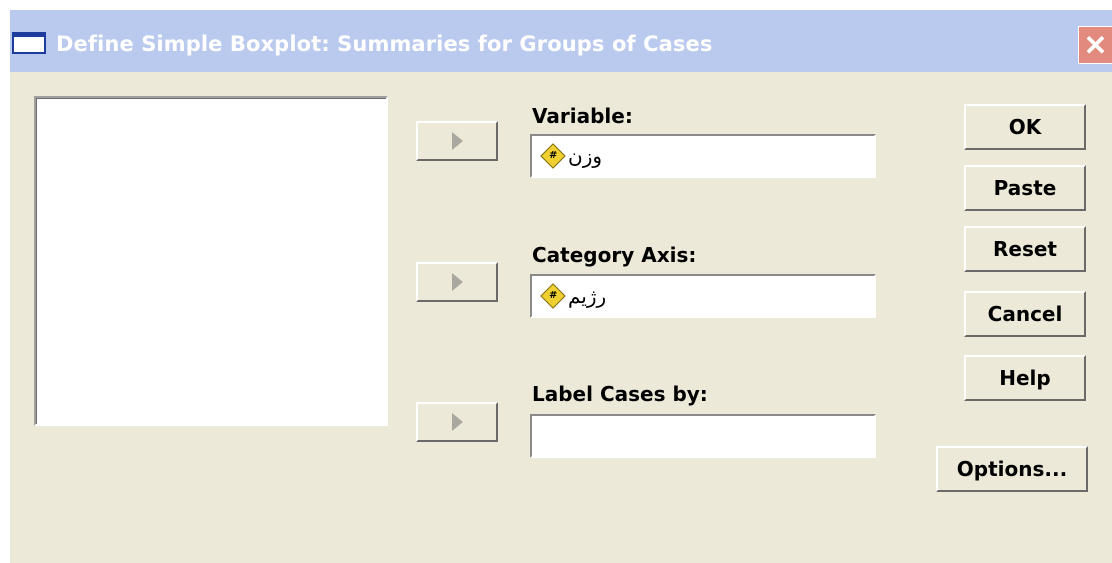 The image size is (1112, 563). Describe the element at coordinates (1025, 249) in the screenshot. I see `reset-button: Reset` at that location.